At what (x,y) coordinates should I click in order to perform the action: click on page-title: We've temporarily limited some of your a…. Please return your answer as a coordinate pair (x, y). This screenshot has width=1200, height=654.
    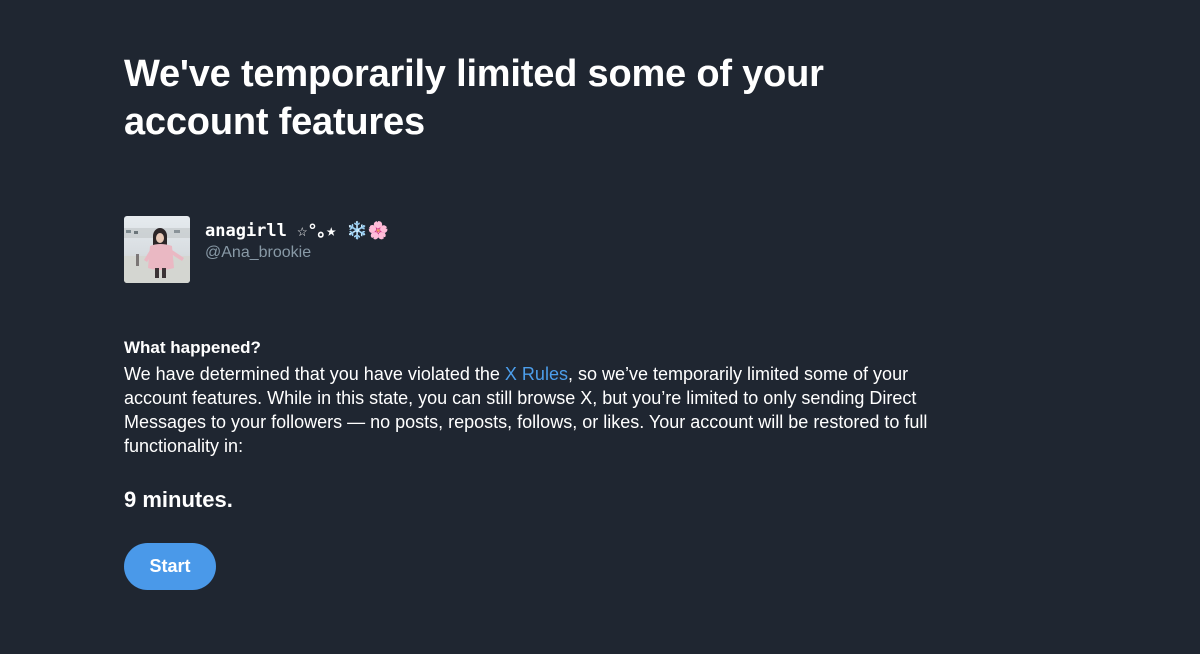
    Looking at the image, I should click on (474, 98).